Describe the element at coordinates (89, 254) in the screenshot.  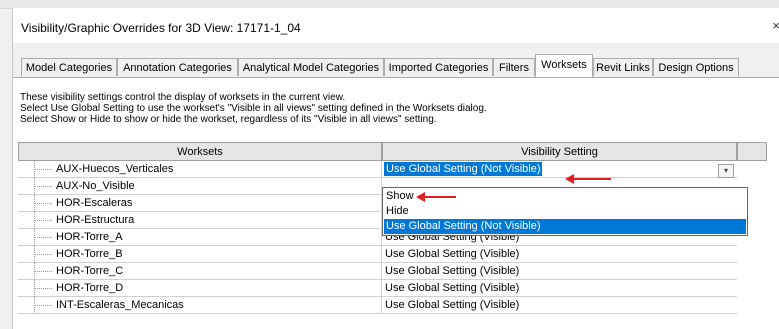
I see `workset-name: HOR-Torre_B` at that location.